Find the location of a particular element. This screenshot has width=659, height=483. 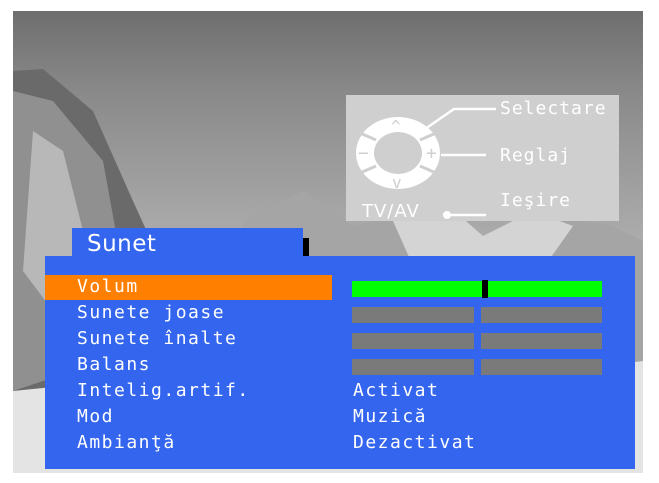

bass-slider-left is located at coordinates (413, 315).